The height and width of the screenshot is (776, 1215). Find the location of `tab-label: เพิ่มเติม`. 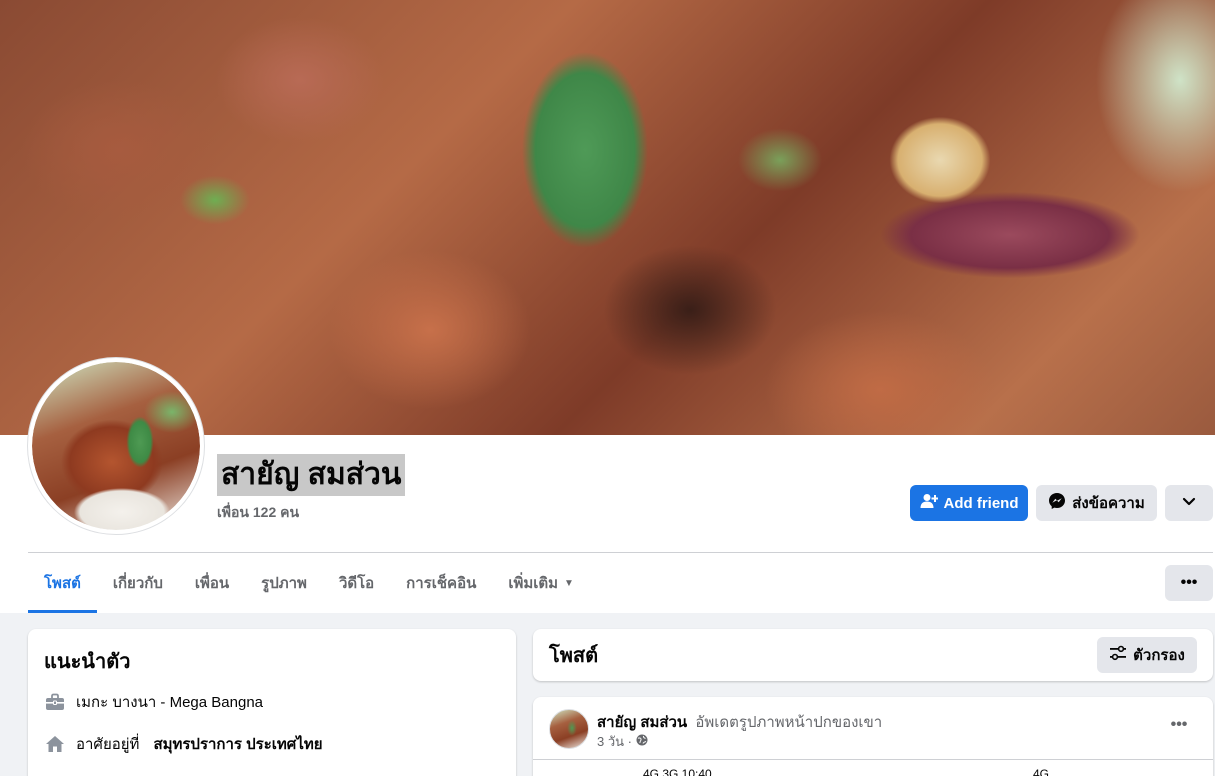

tab-label: เพิ่มเติม is located at coordinates (533, 583).